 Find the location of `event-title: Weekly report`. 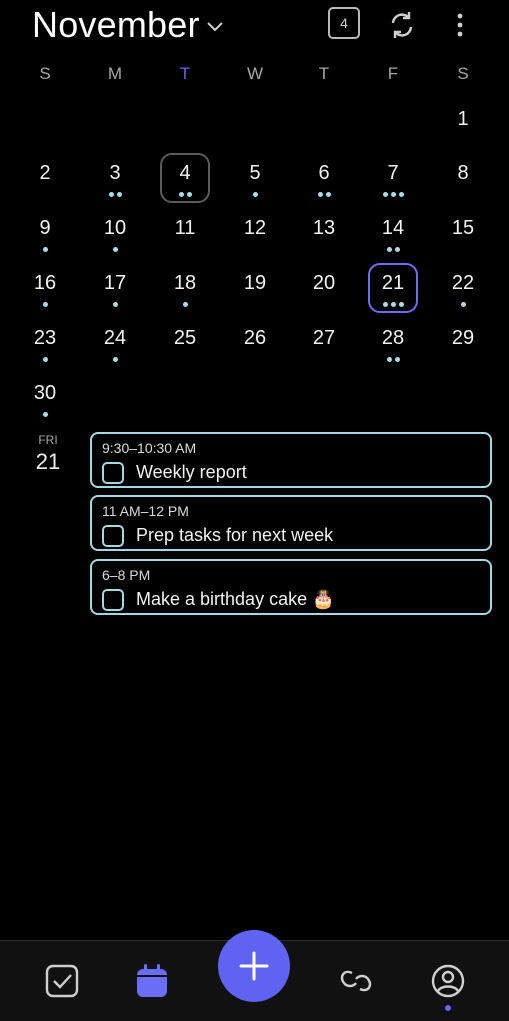

event-title: Weekly report is located at coordinates (191, 472).